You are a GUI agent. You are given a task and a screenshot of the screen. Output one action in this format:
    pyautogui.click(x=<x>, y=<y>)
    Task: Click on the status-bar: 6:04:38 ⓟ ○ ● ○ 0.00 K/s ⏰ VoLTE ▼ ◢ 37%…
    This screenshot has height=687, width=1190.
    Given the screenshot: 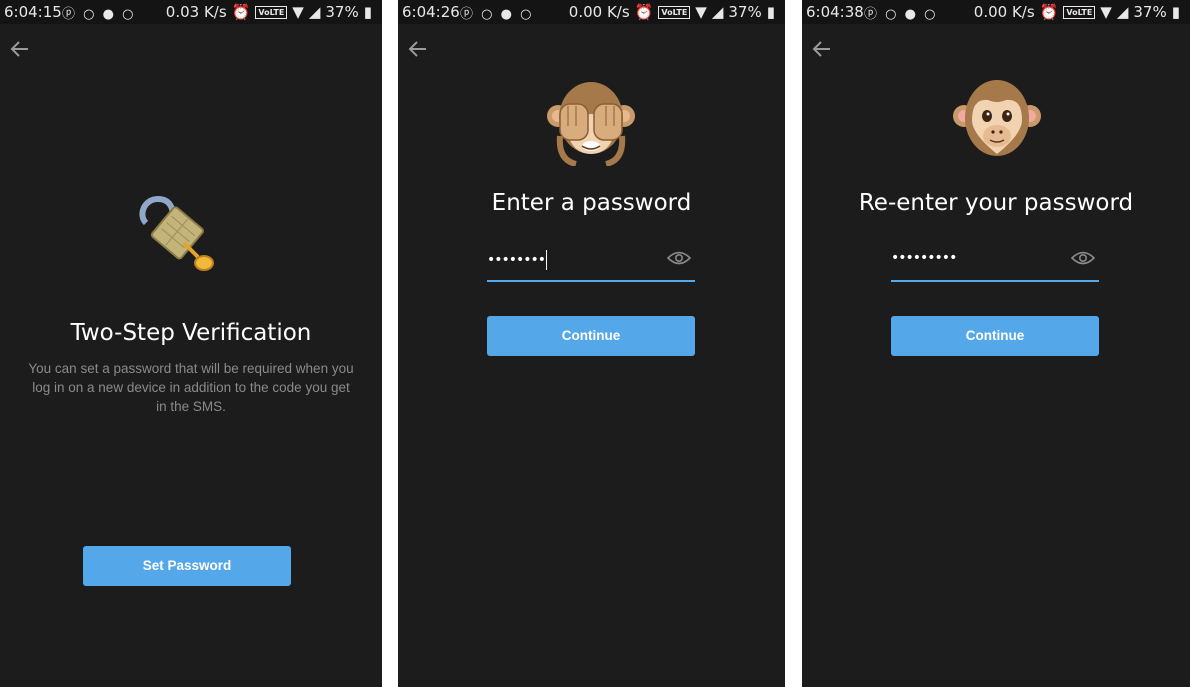 What is the action you would take?
    pyautogui.click(x=996, y=12)
    